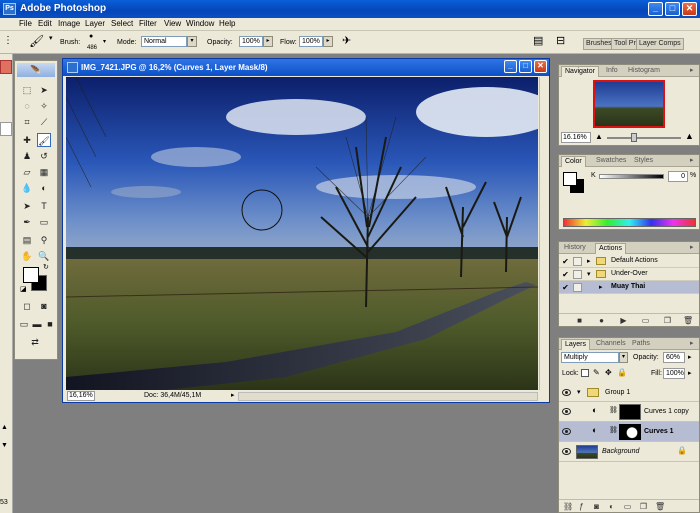 This screenshot has height=513, width=700. What do you see at coordinates (6, 67) in the screenshot?
I see `close-strip-icon` at bounding box center [6, 67].